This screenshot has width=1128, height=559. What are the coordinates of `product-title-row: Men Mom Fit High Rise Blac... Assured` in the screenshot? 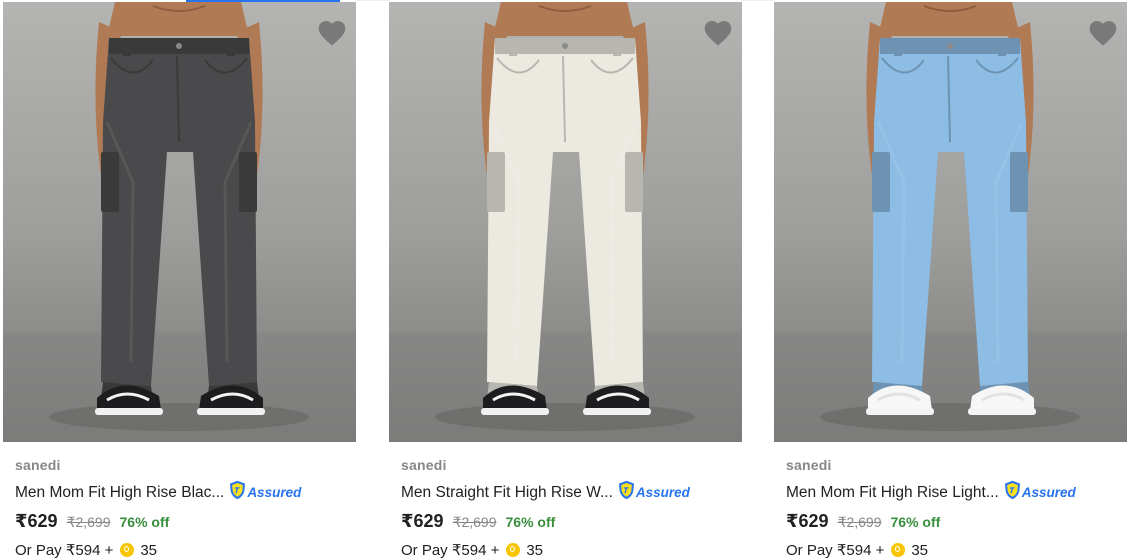 It's located at (158, 492).